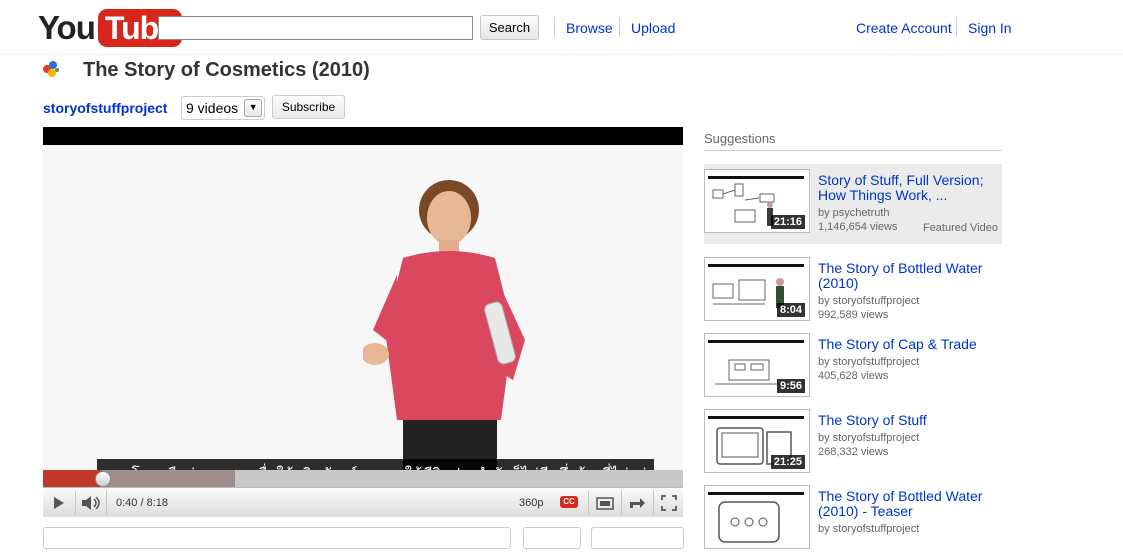 This screenshot has width=1123, height=560. I want to click on suggestion-views: 992,589 views, so click(853, 315).